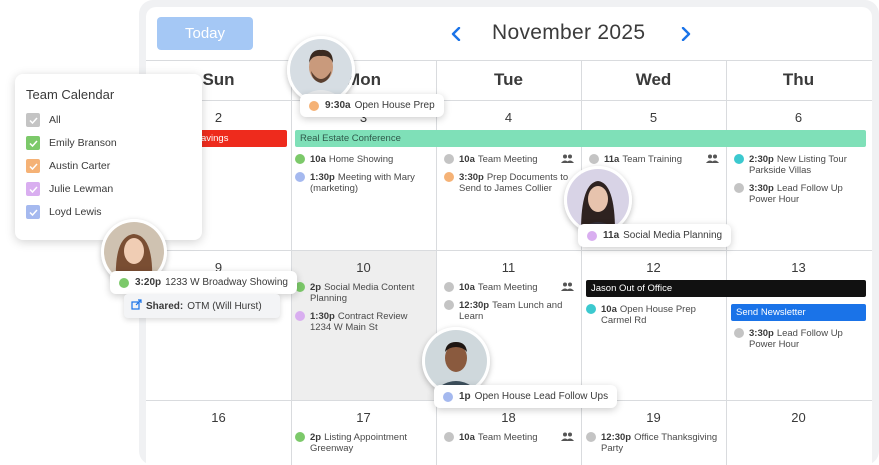  I want to click on day-number: 19, so click(653, 417).